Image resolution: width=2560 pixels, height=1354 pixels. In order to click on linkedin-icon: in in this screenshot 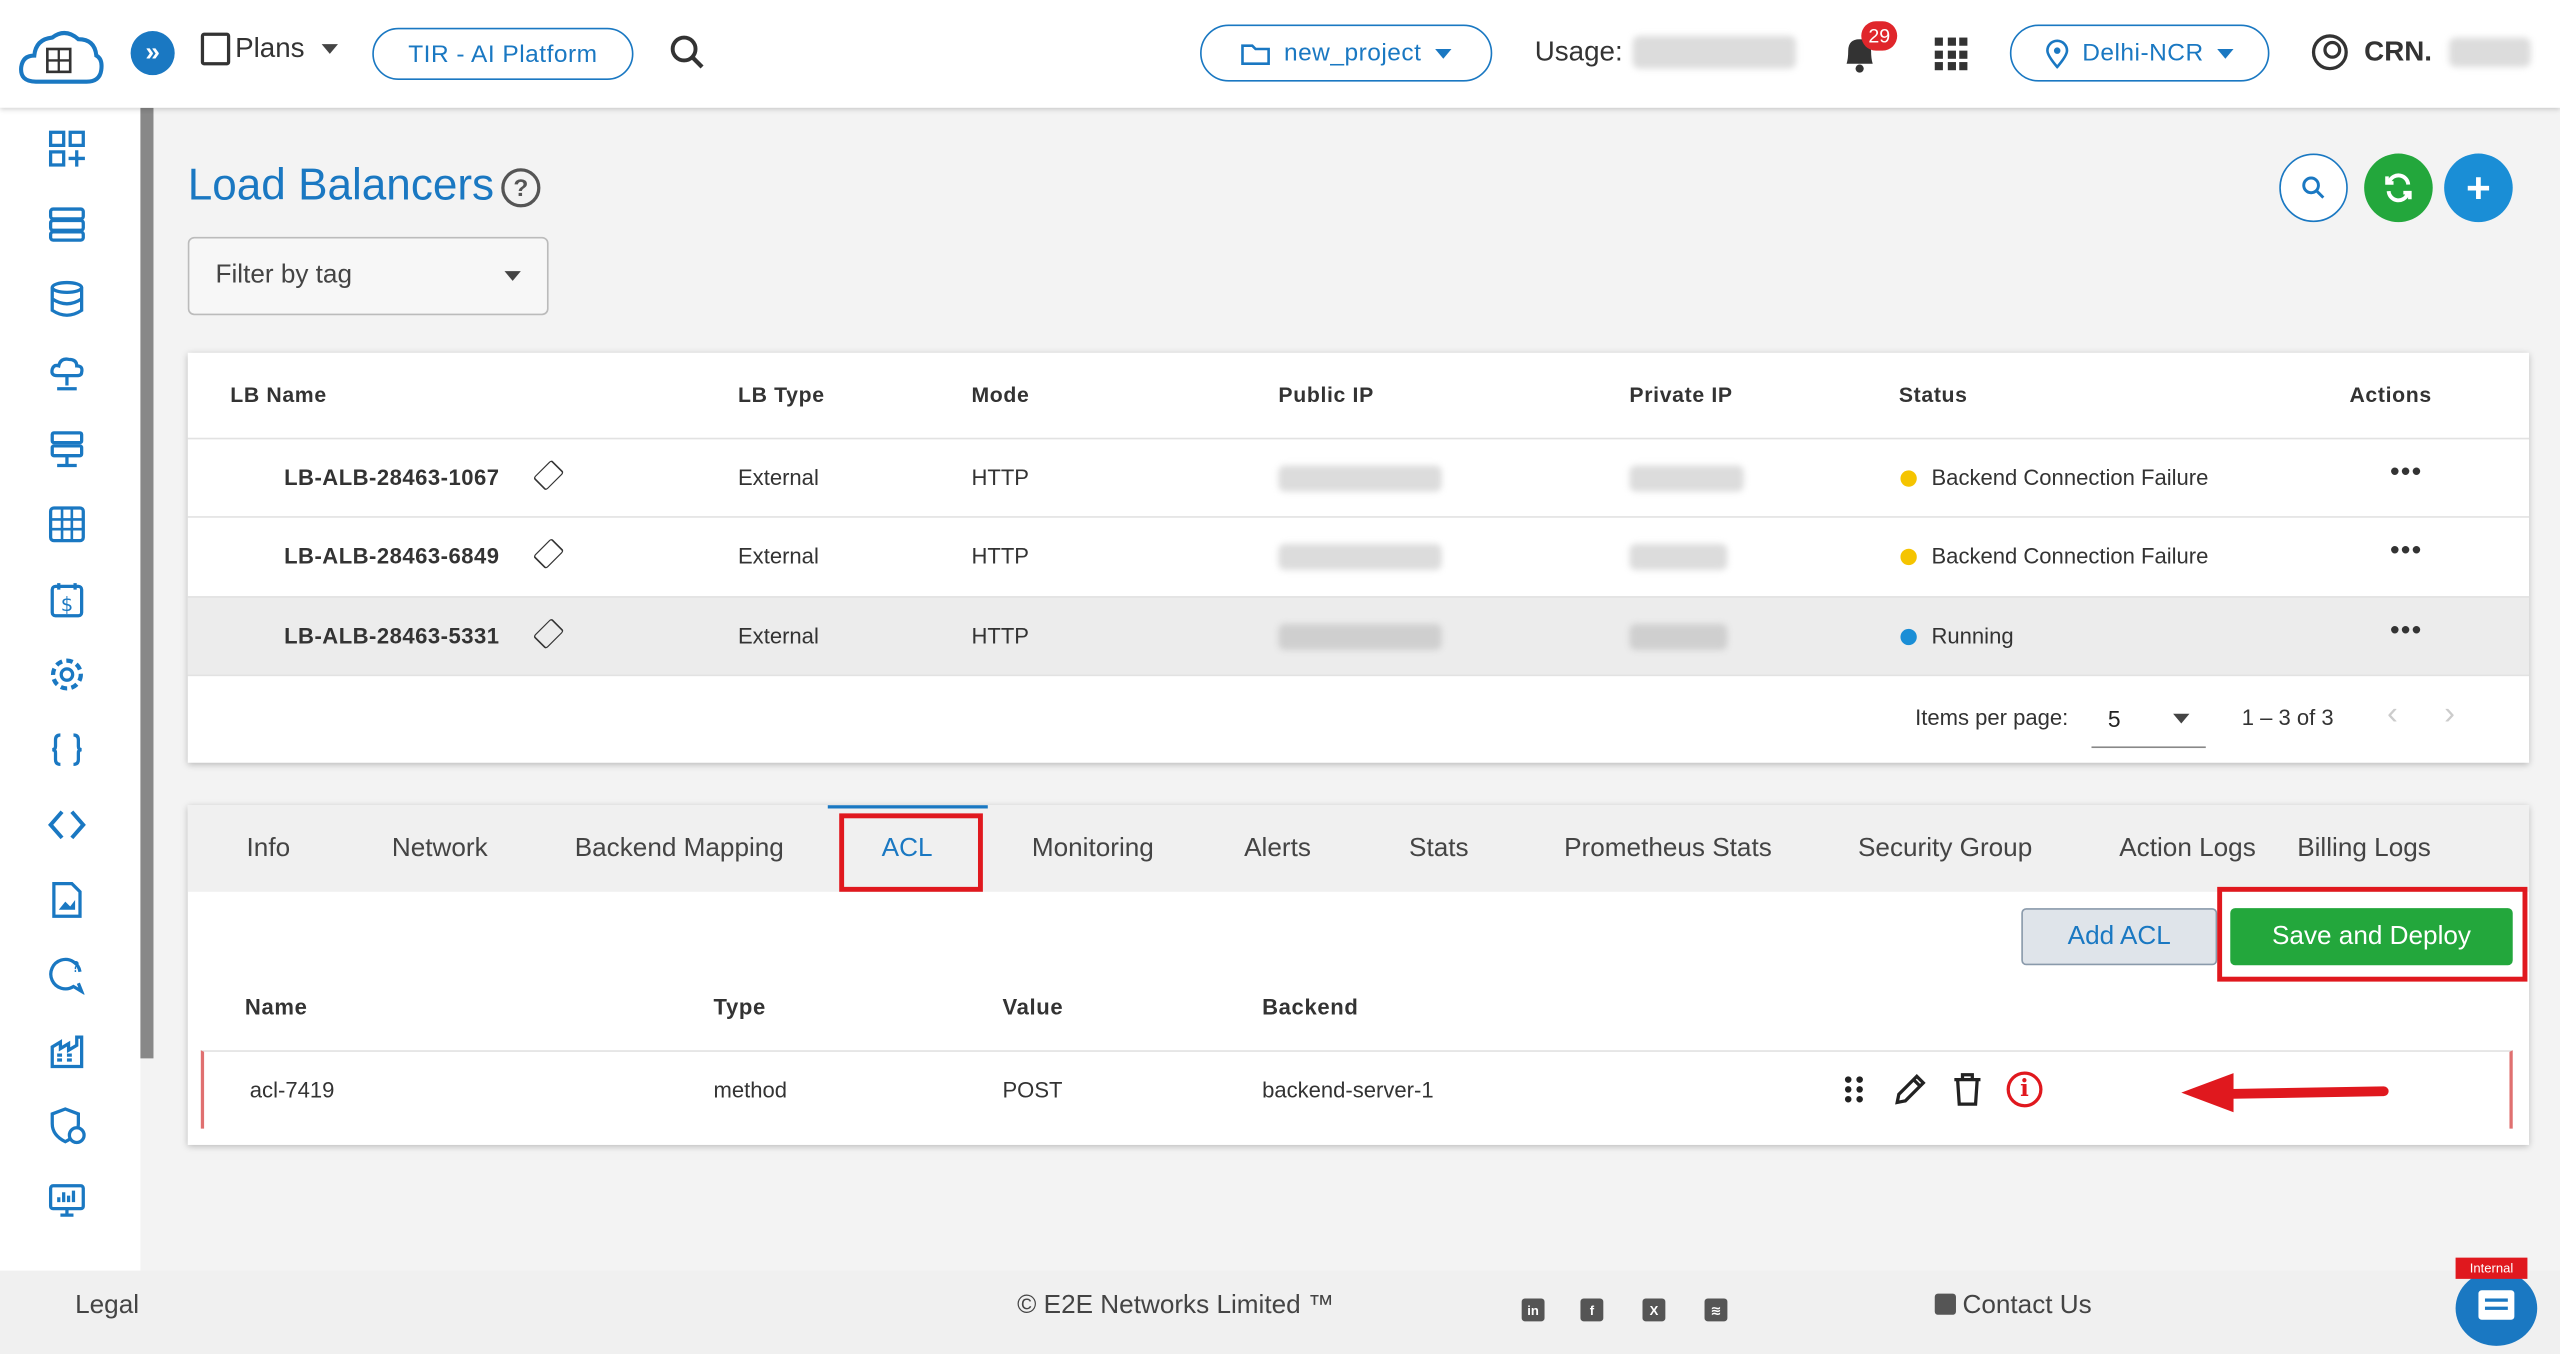, I will do `click(1533, 1310)`.